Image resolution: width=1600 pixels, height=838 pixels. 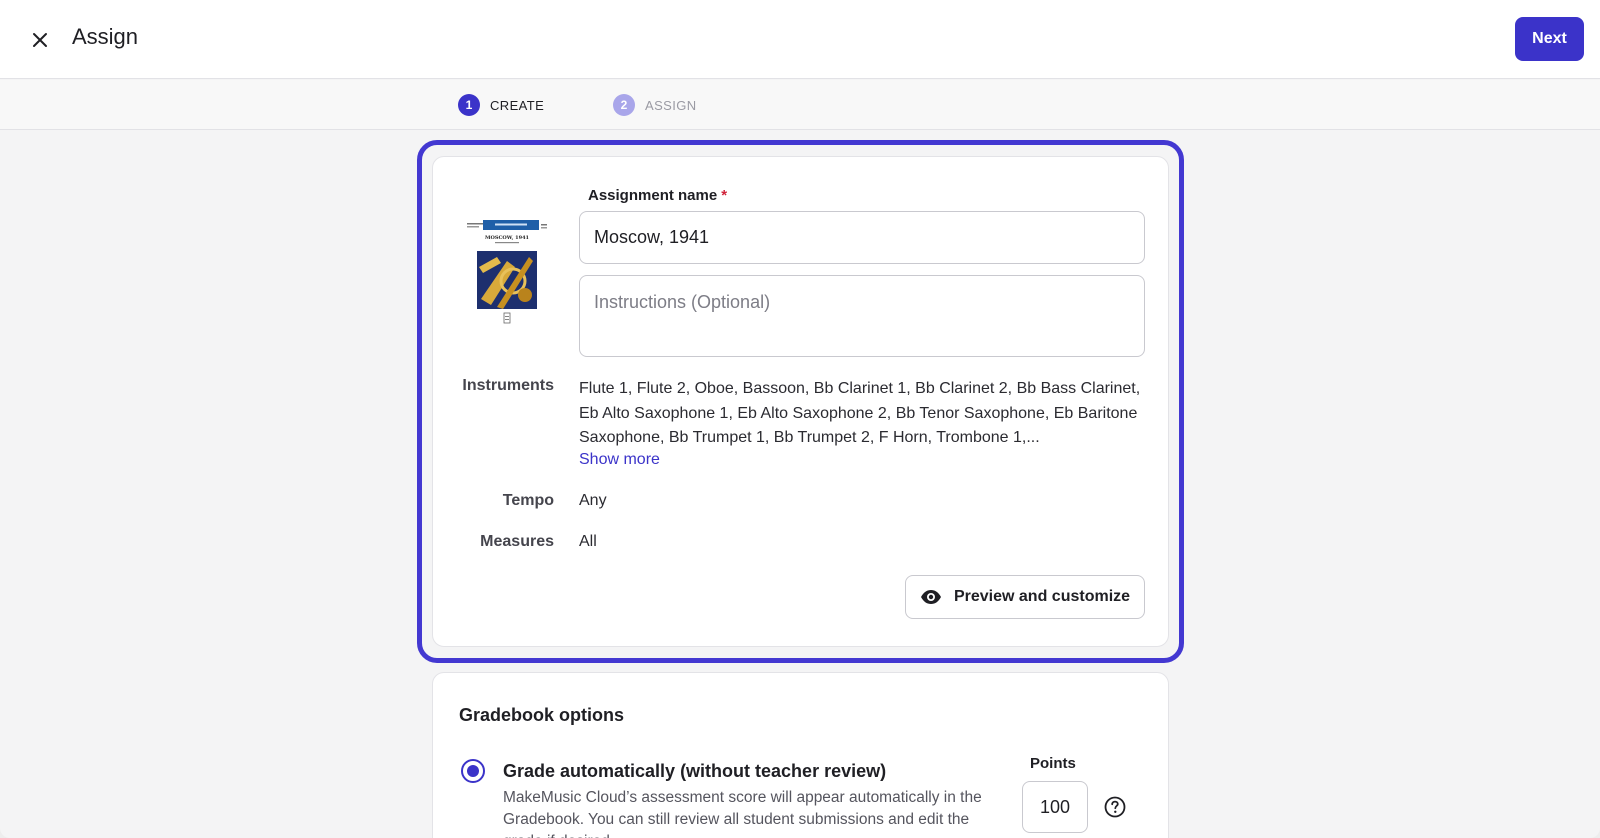 What do you see at coordinates (930, 597) in the screenshot?
I see `eye-icon` at bounding box center [930, 597].